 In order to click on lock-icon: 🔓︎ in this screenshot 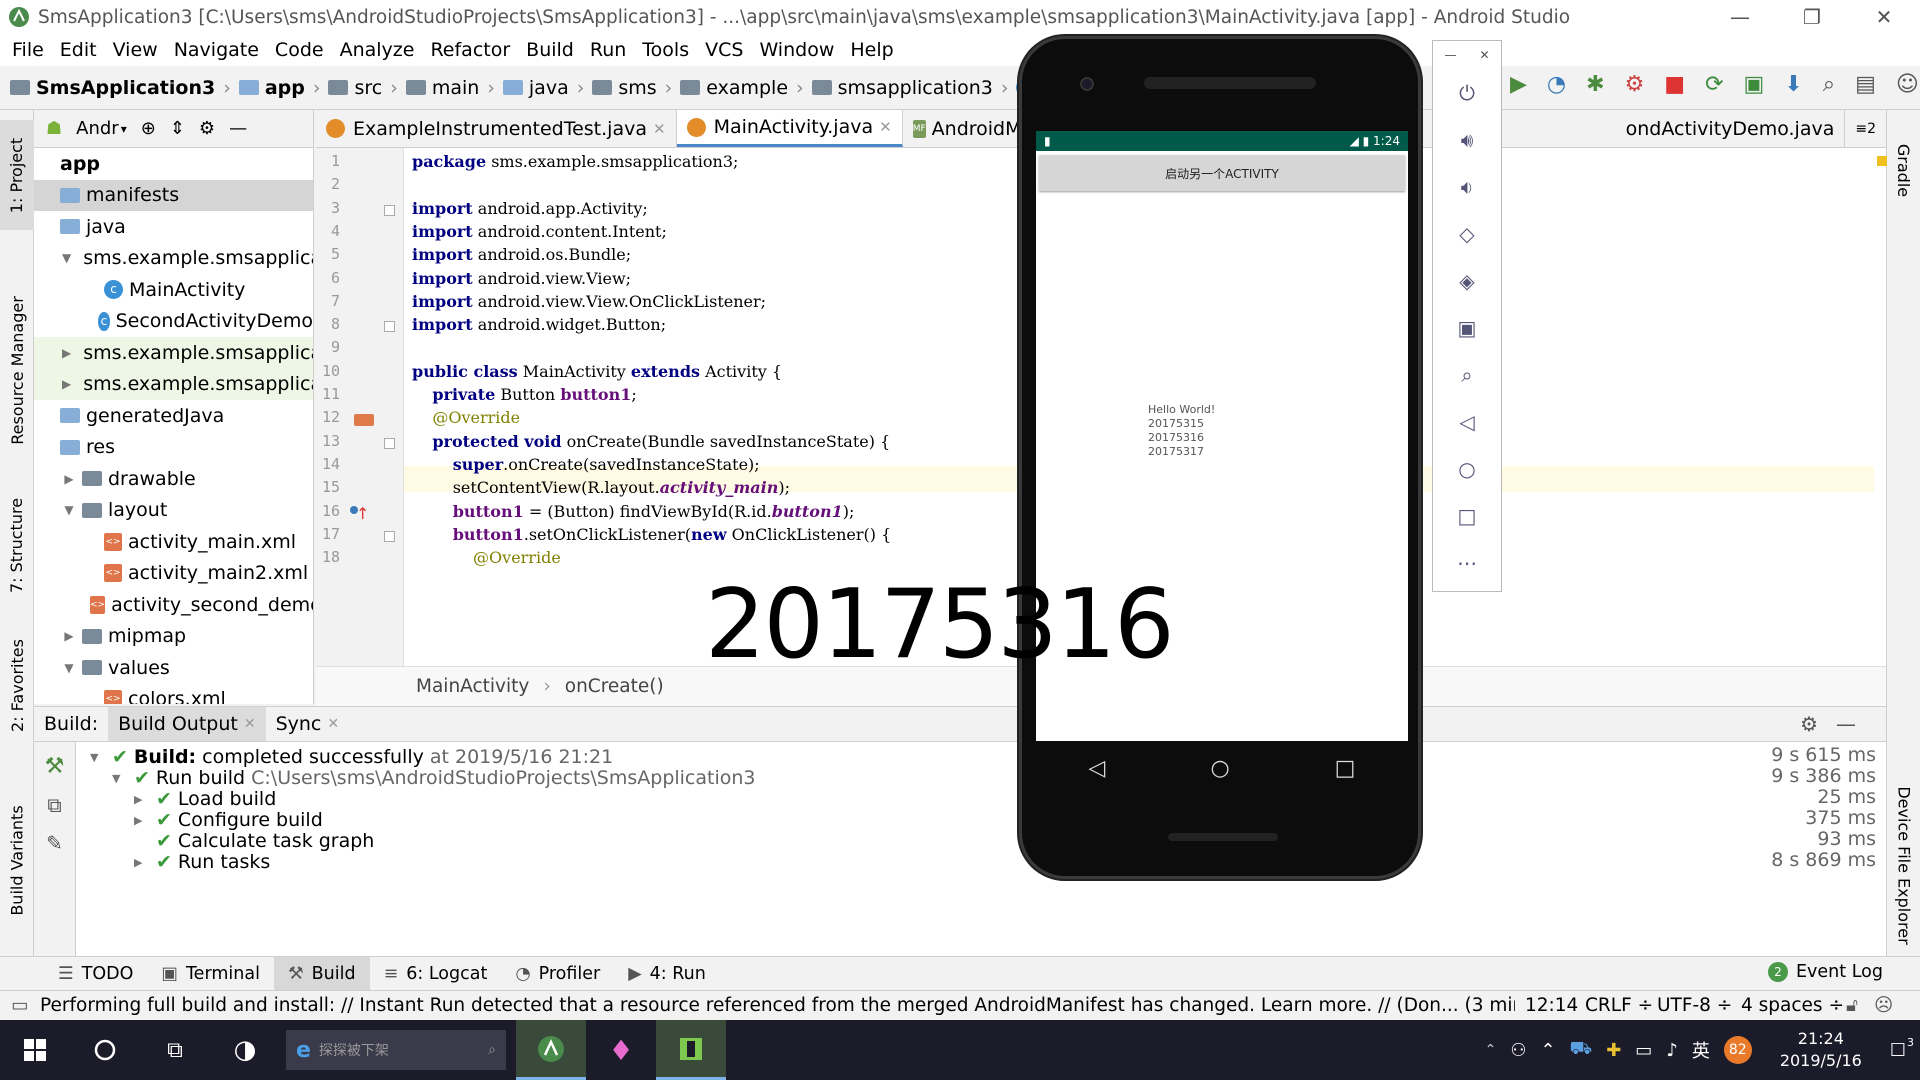, I will do `click(1852, 1005)`.